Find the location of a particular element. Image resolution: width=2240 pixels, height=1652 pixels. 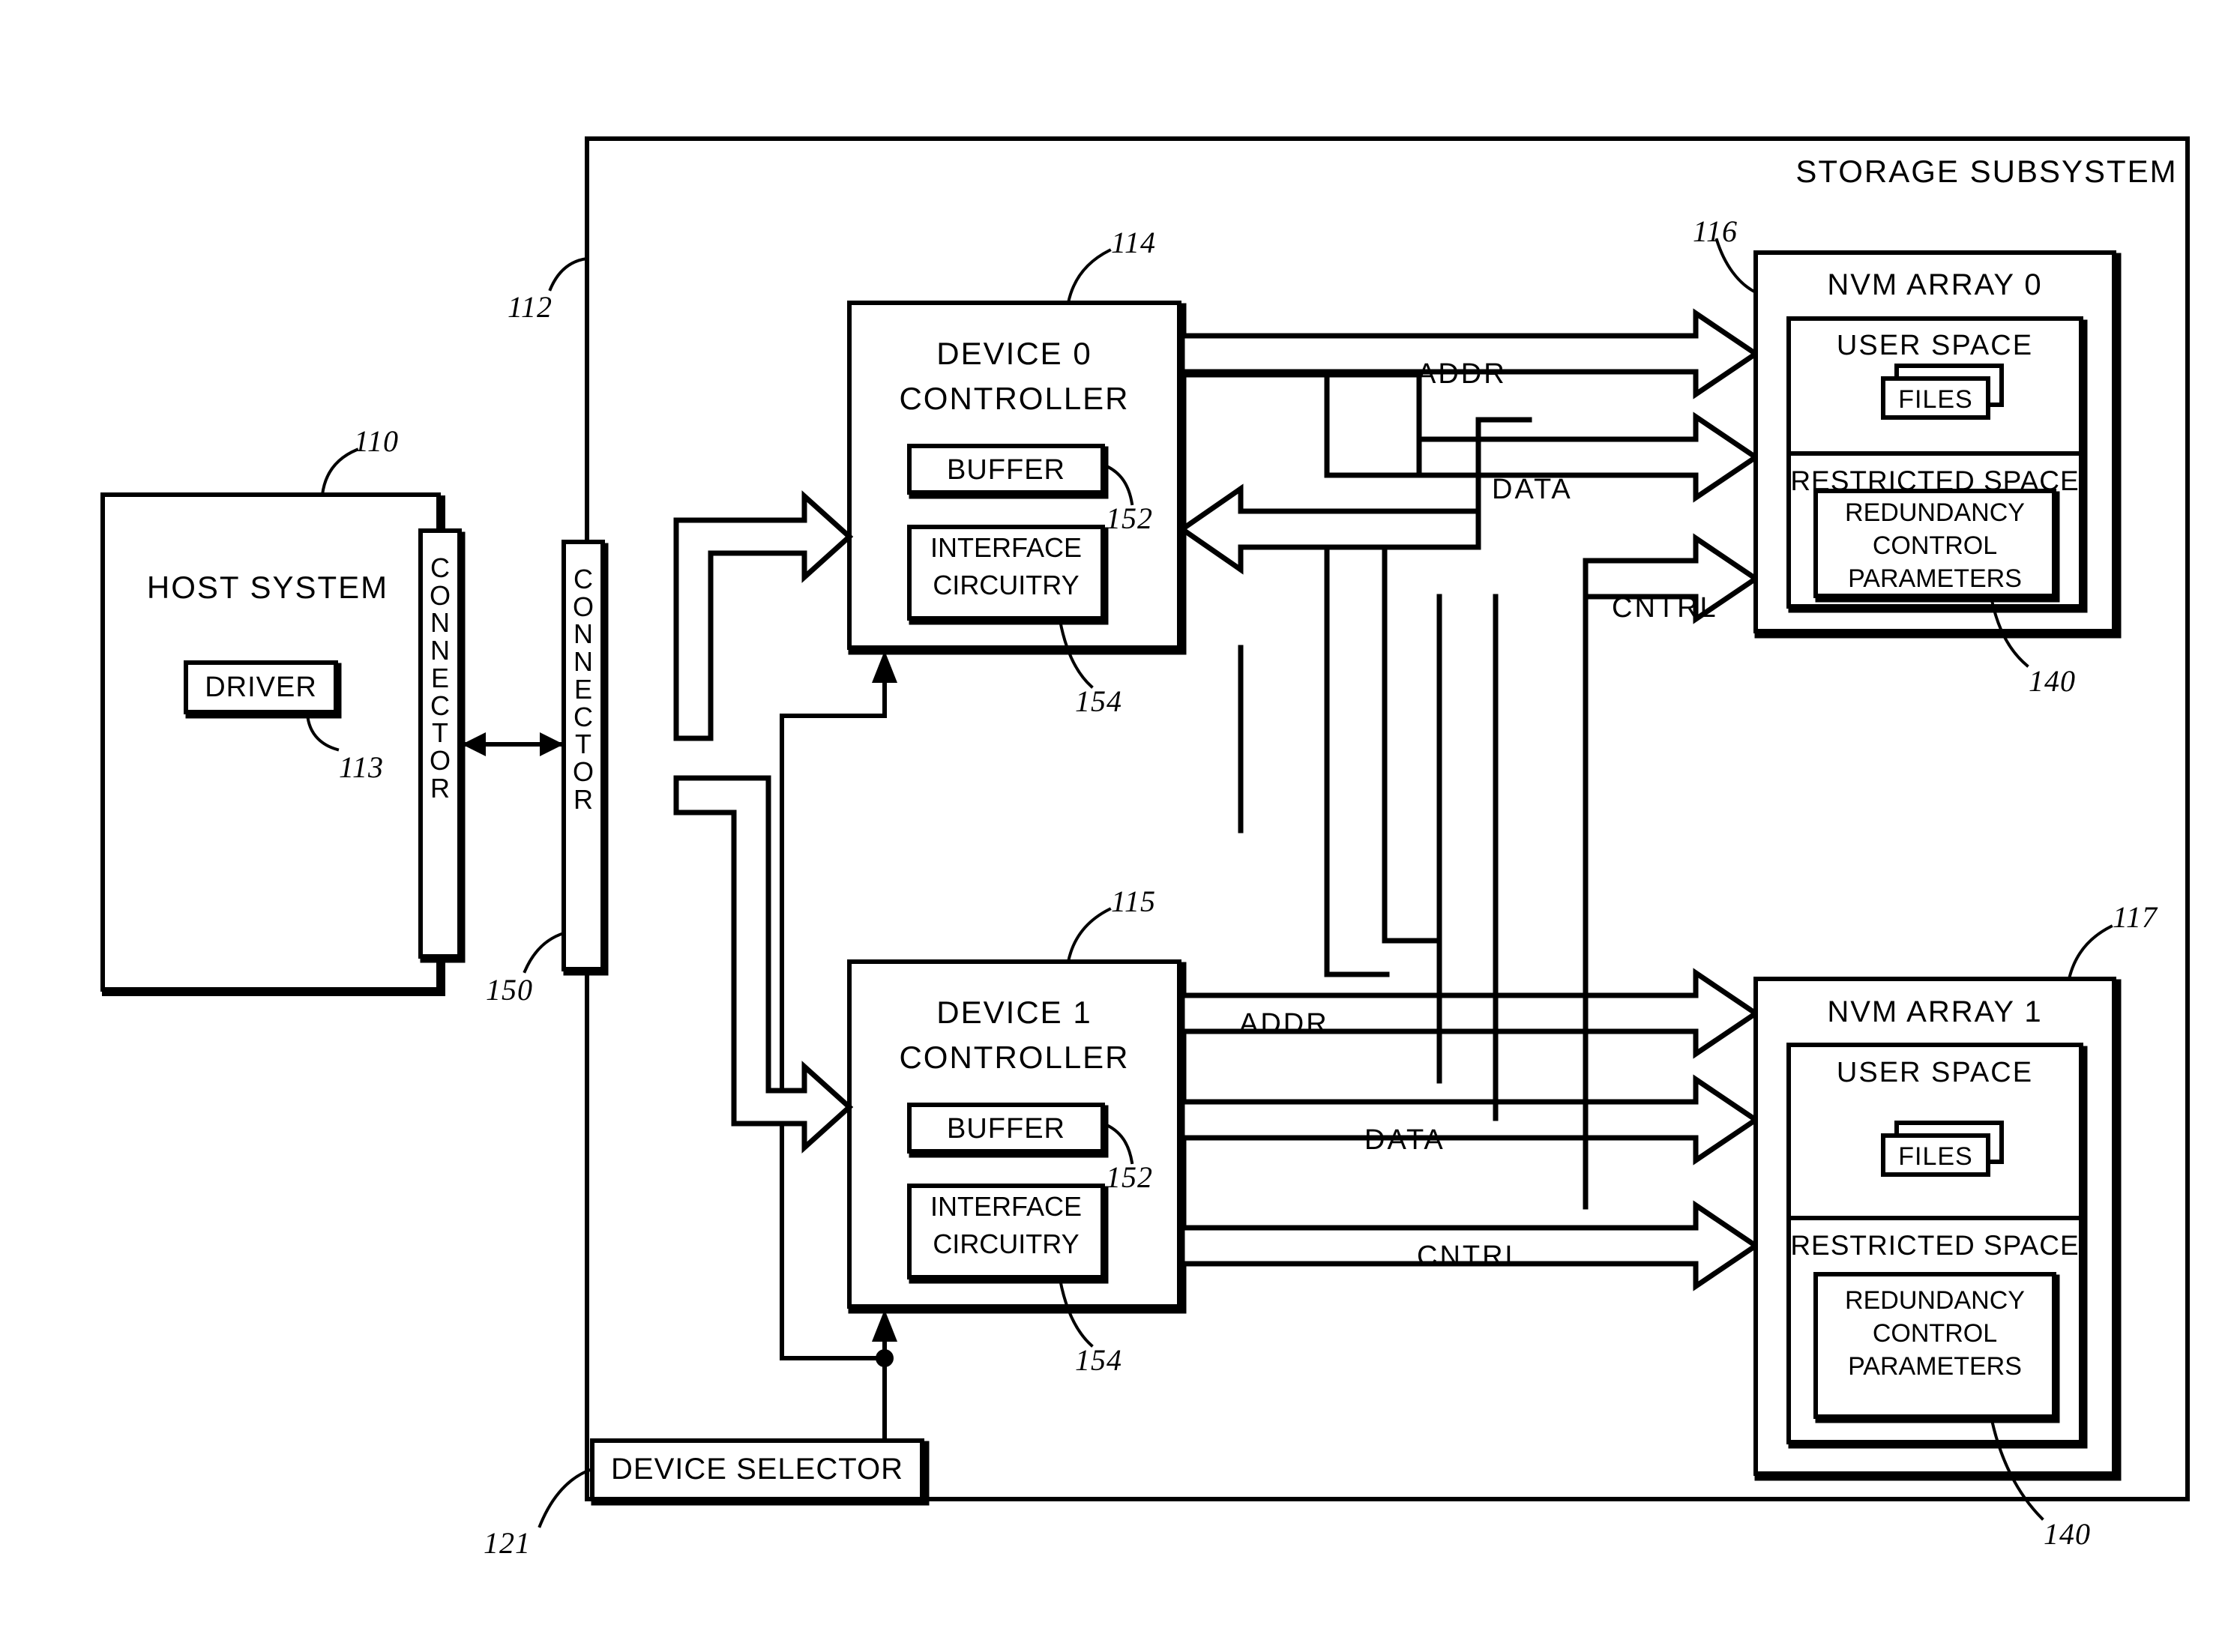

ref-115-leader is located at coordinates (1089, 935).